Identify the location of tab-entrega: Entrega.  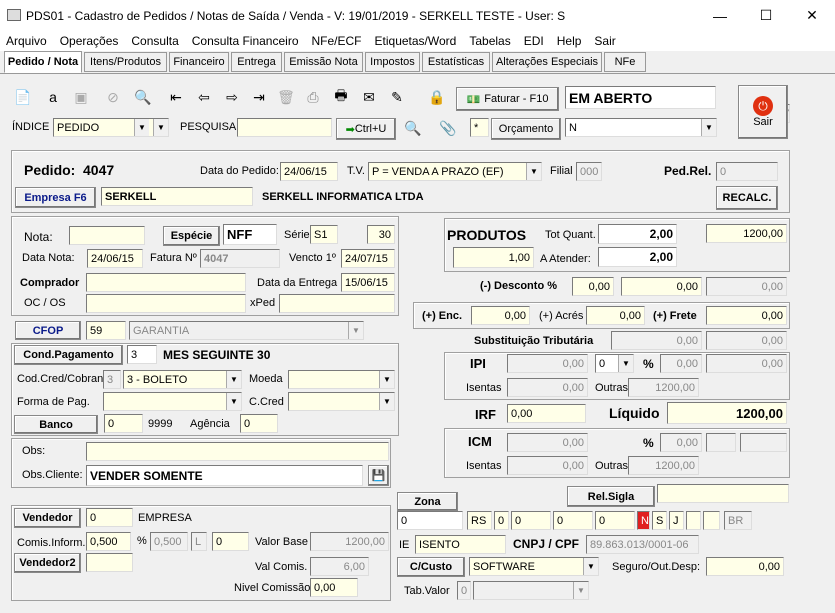
(256, 62).